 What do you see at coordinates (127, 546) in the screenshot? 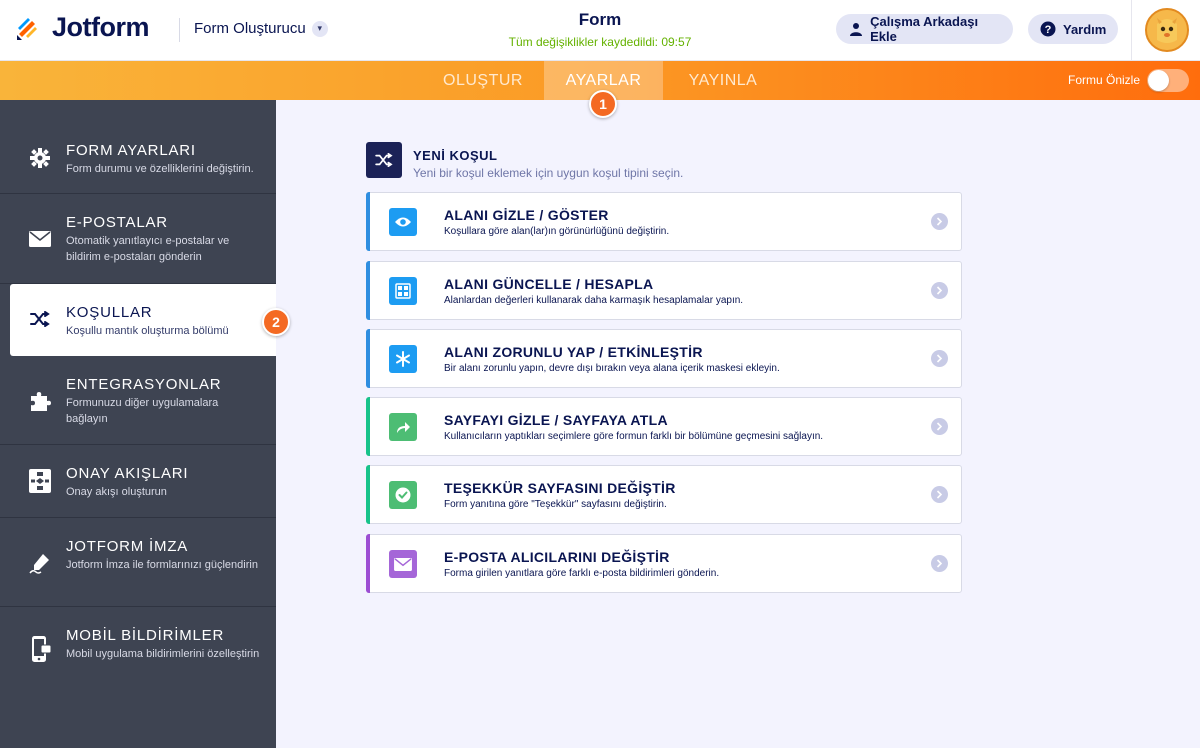
I see `sidebar-item-title: JOTFORM İMZA` at bounding box center [127, 546].